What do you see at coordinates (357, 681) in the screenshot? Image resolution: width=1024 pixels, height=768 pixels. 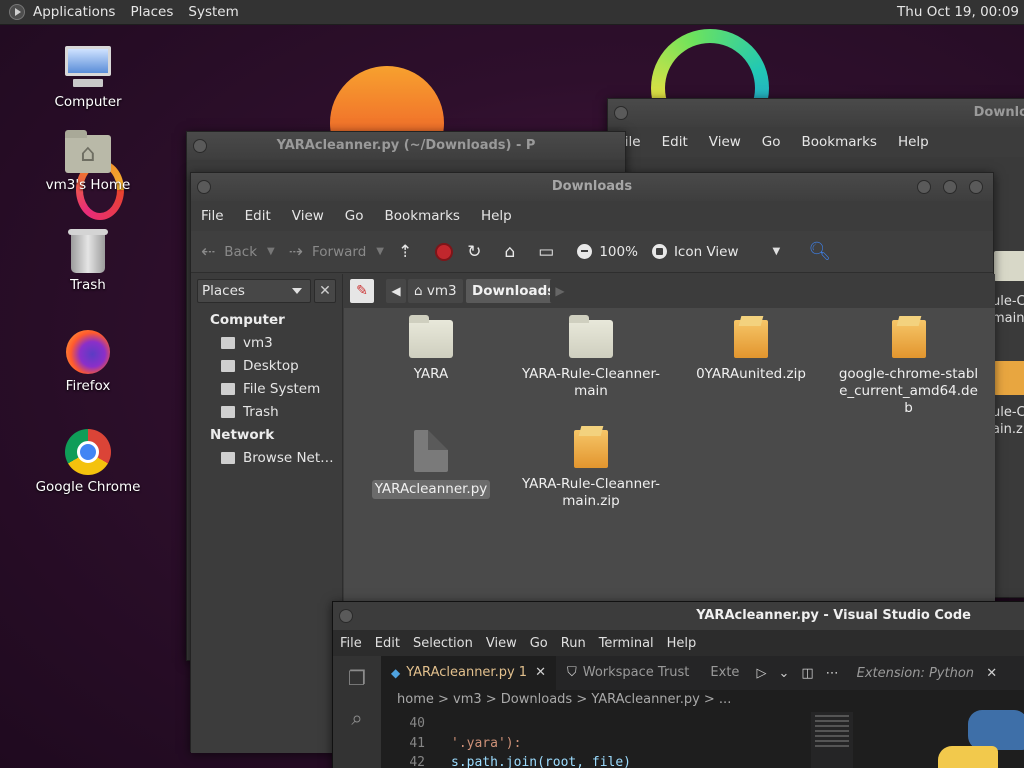 I see `explorer-icon: ❐` at bounding box center [357, 681].